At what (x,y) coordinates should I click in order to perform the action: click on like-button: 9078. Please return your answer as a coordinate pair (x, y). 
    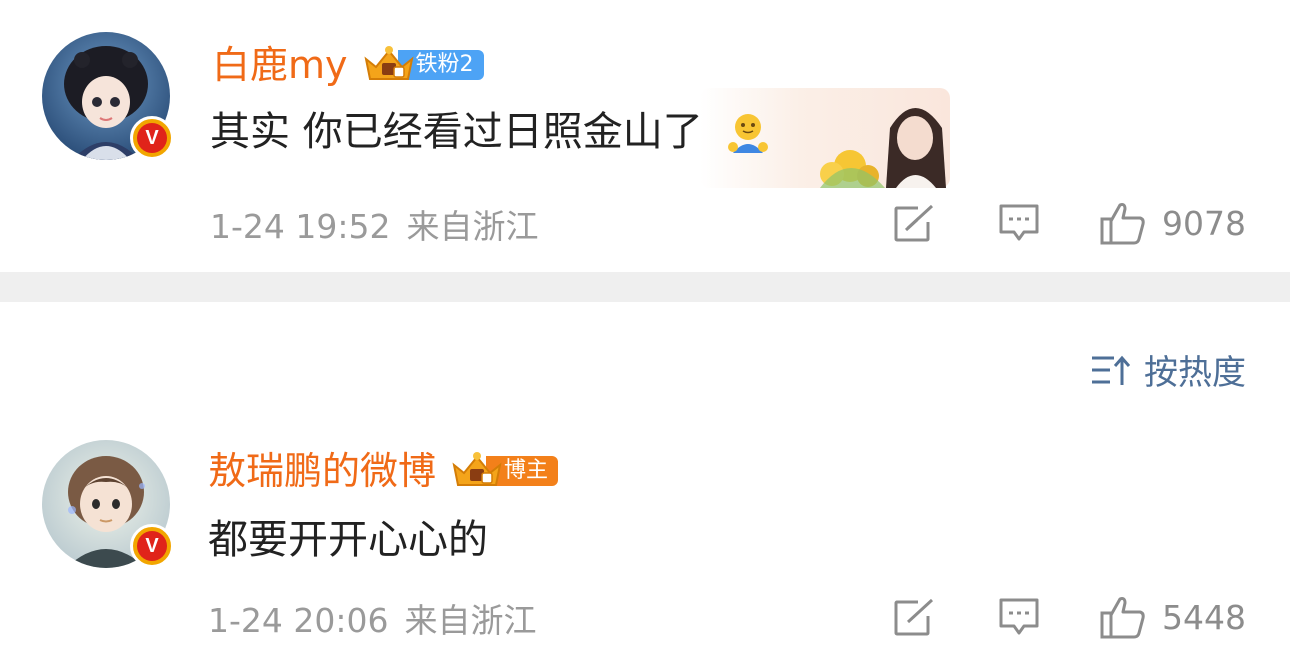
    Looking at the image, I should click on (1173, 223).